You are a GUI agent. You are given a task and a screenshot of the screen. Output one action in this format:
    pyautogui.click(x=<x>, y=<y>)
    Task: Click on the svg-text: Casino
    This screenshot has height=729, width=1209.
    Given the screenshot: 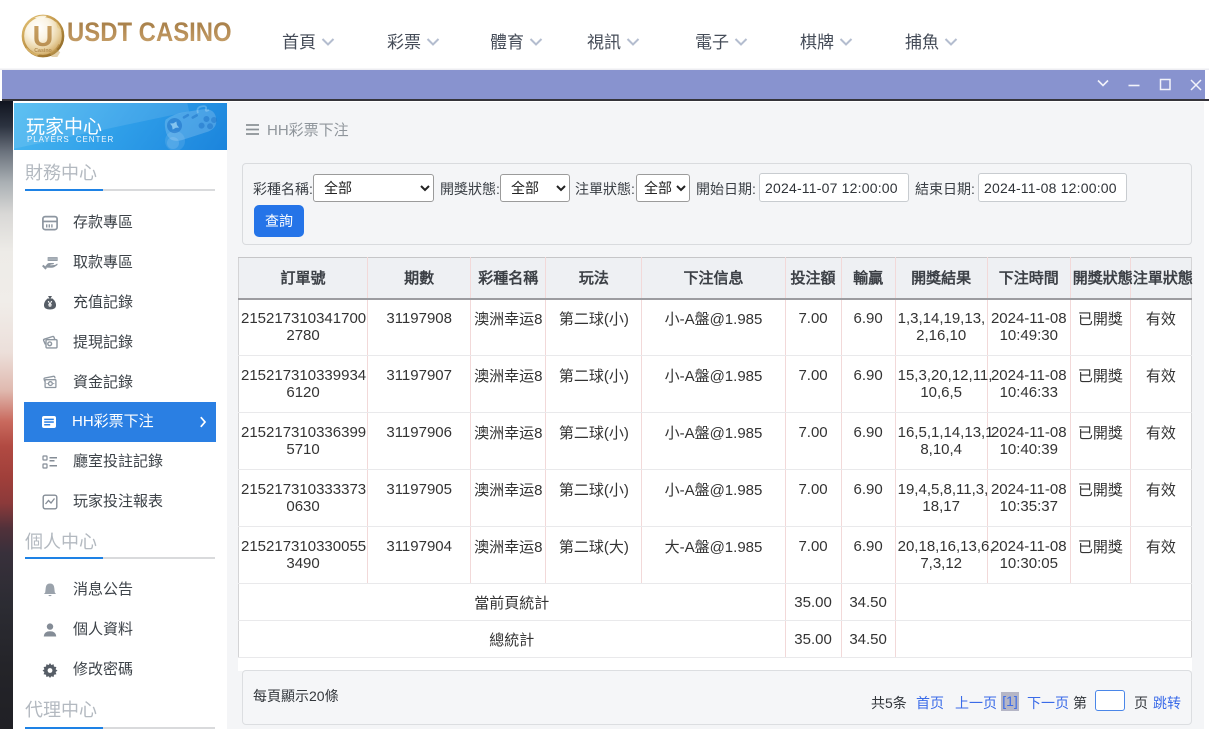 What is the action you would take?
    pyautogui.click(x=43, y=51)
    